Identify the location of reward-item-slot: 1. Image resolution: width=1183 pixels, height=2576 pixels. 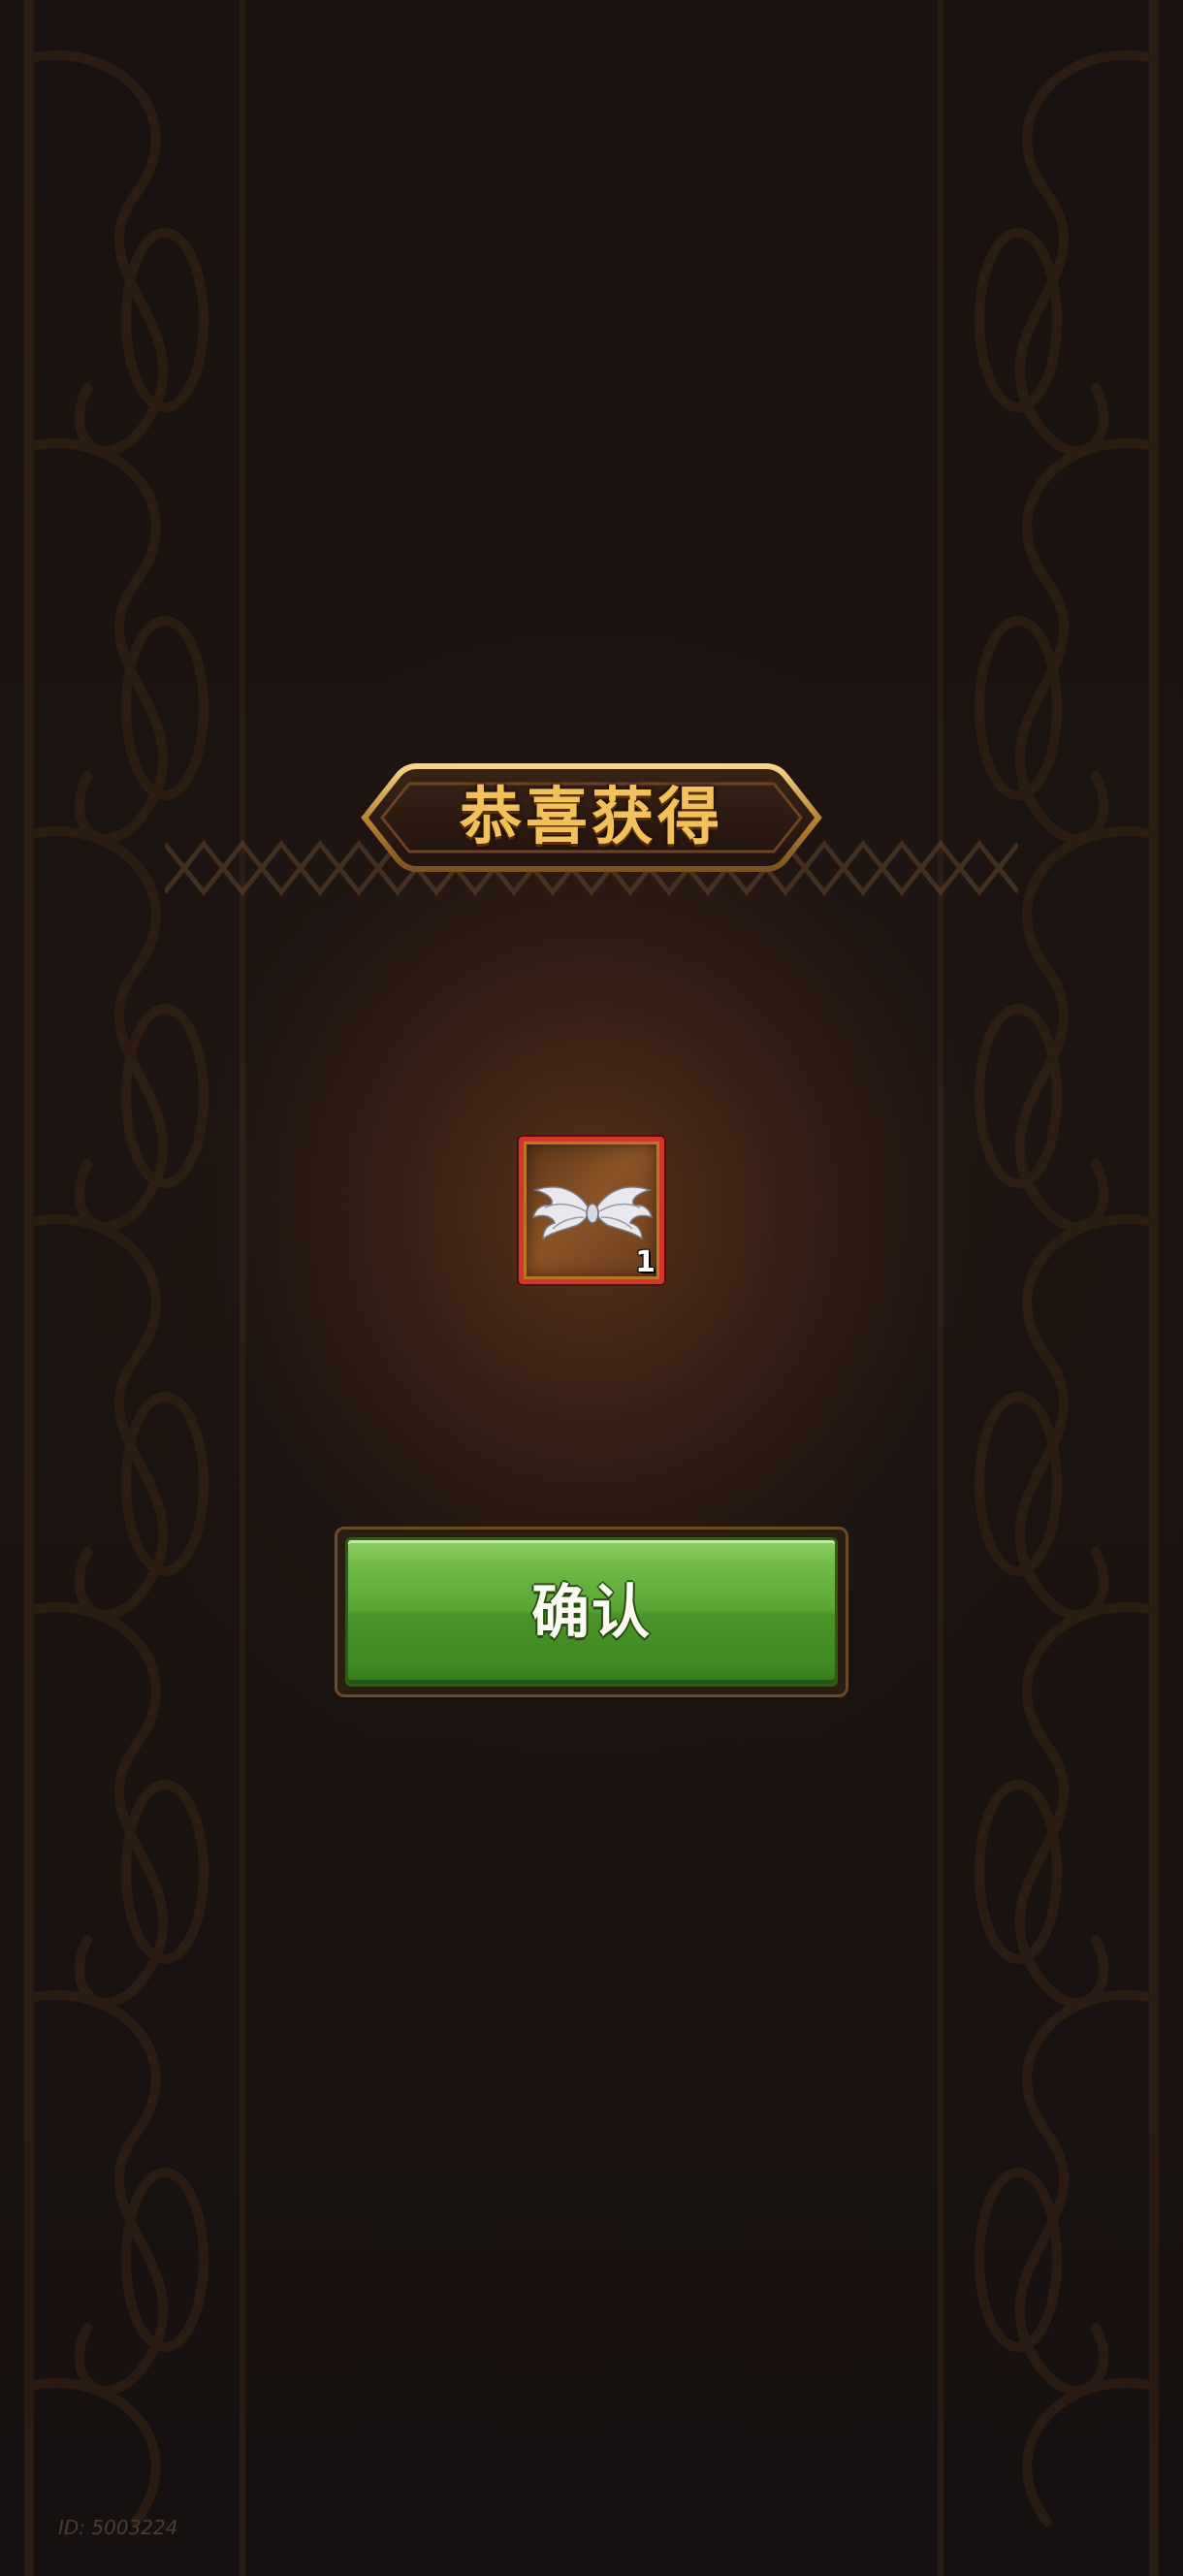
(591, 1210).